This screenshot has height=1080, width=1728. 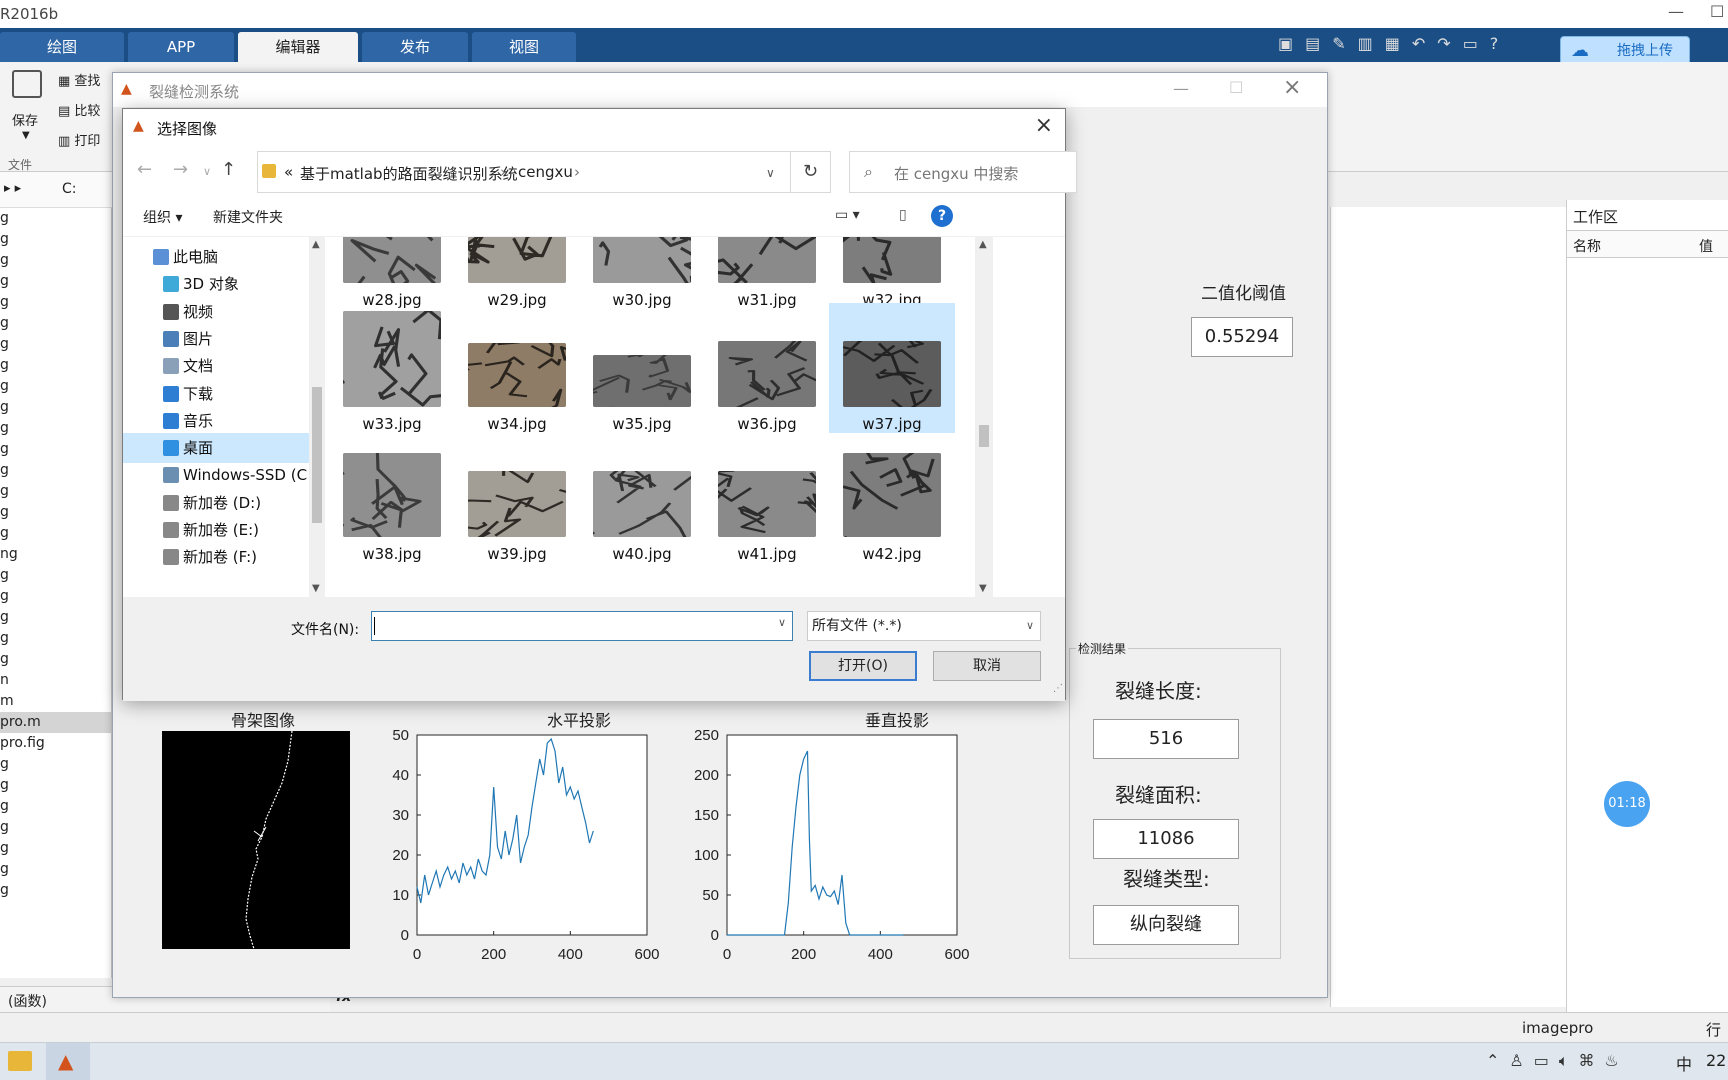 I want to click on file-thumbnail: w28.jpg, so click(x=392, y=273).